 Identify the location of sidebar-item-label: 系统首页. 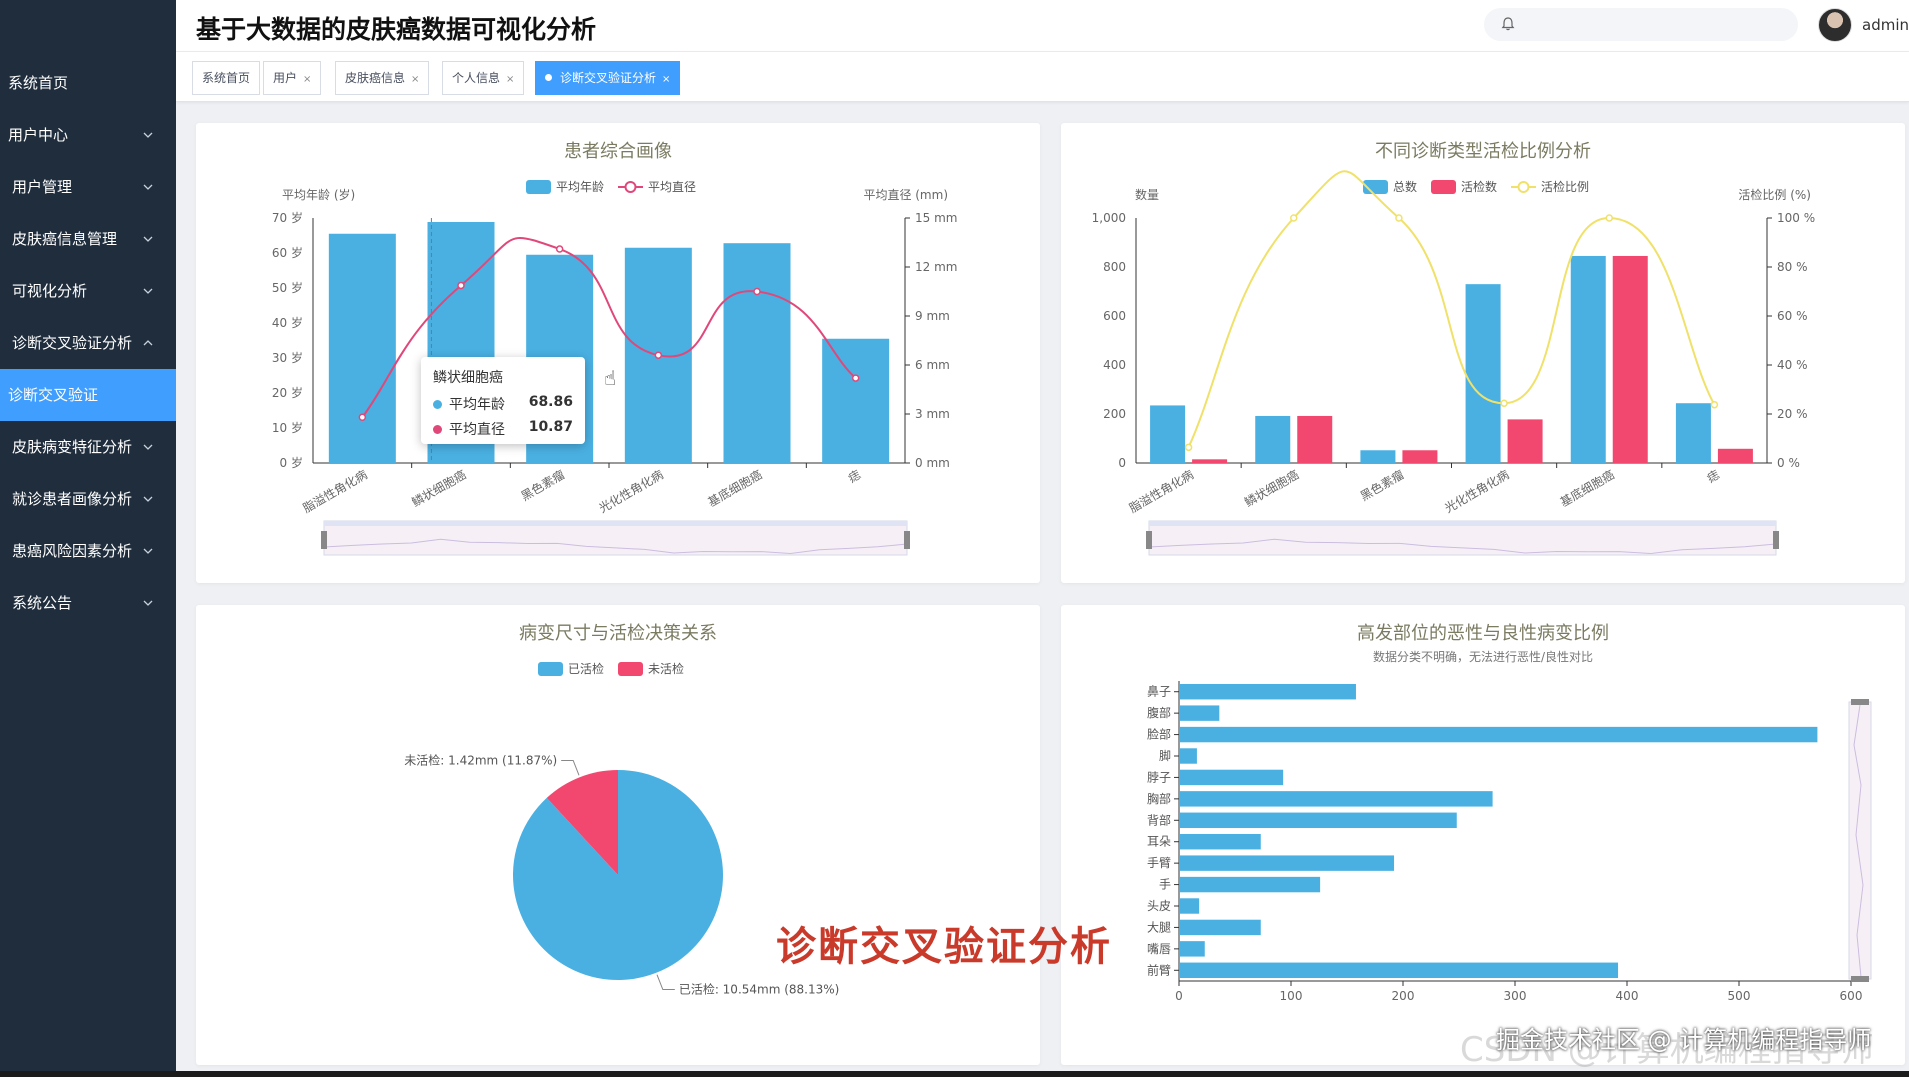
(38, 83).